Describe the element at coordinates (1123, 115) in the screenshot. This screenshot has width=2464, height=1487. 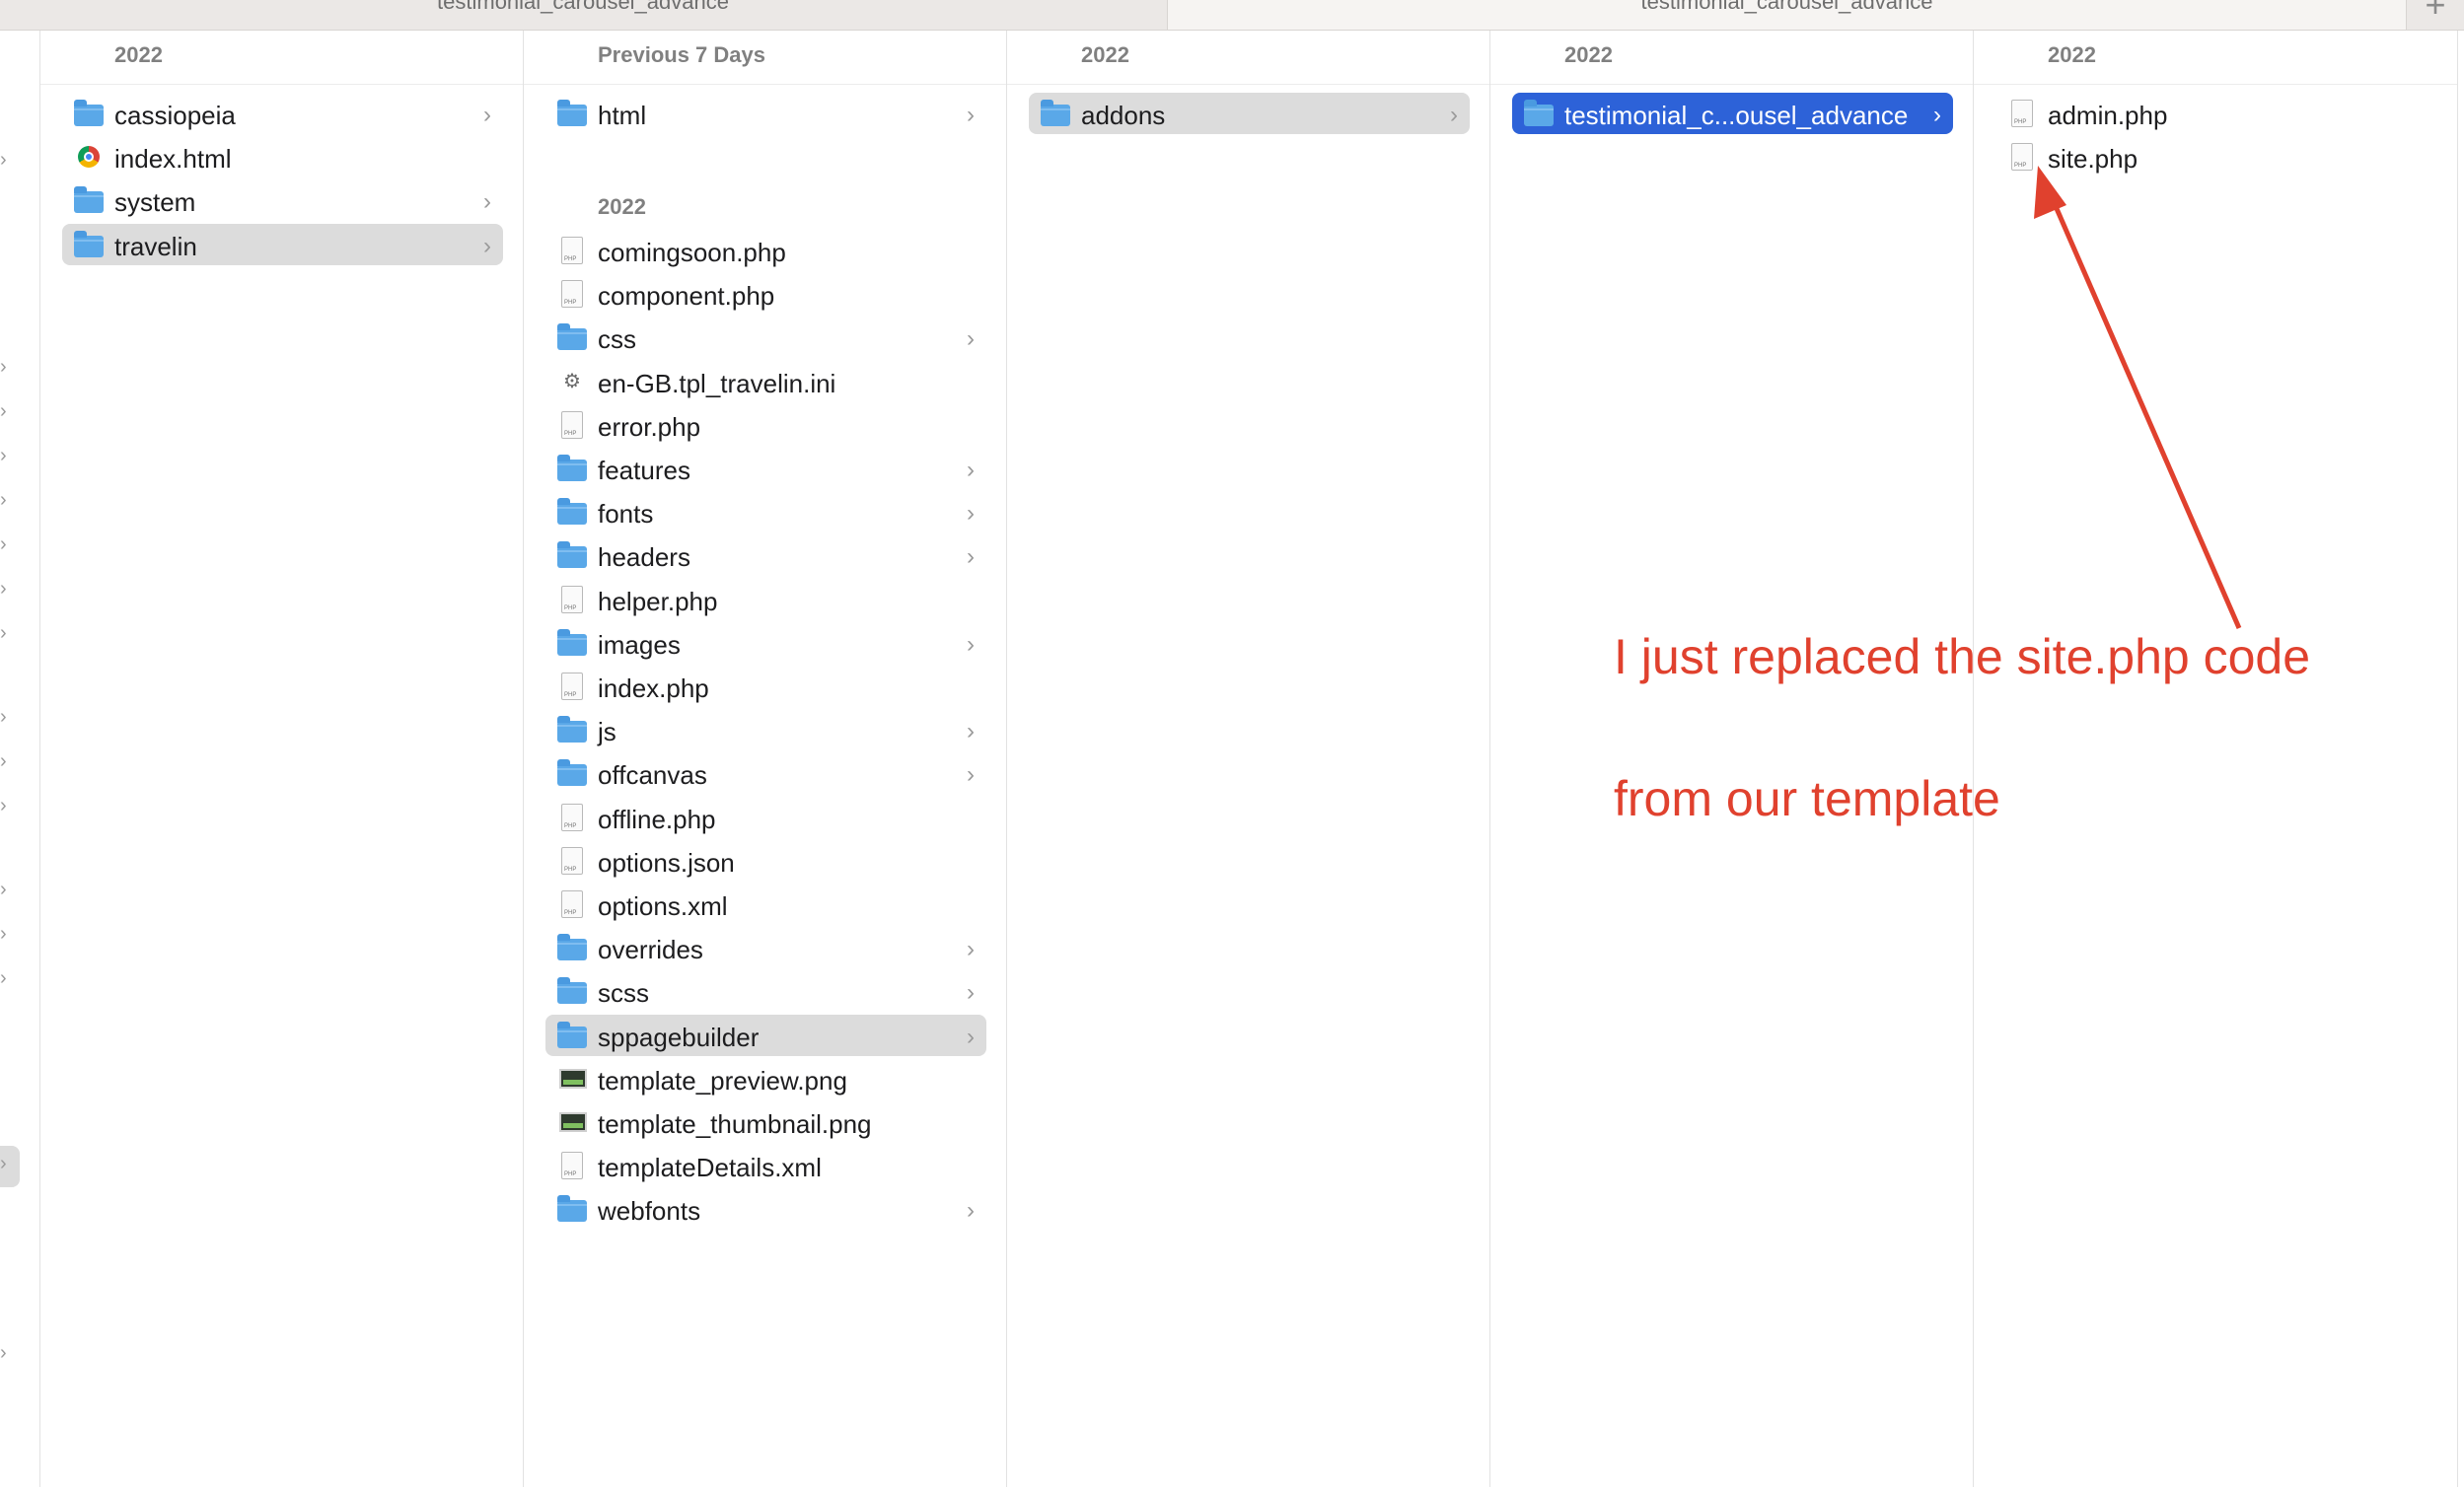
I see `item-name: addons` at that location.